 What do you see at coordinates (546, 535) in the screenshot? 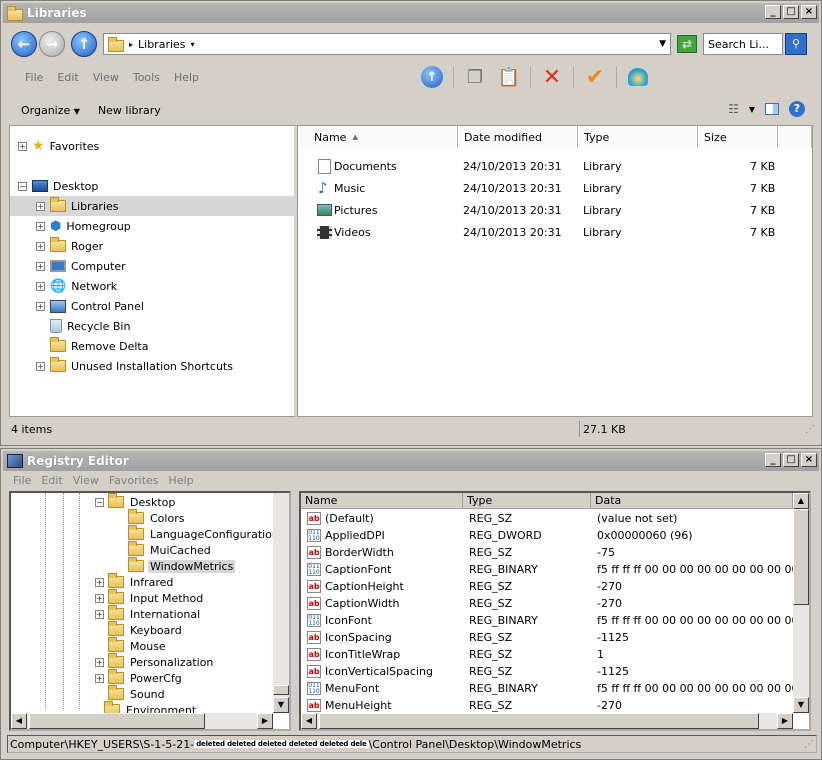
I see `reg-value-row: 011 110 AppliedDPI REG_DWORD 0x00000060 (96)` at bounding box center [546, 535].